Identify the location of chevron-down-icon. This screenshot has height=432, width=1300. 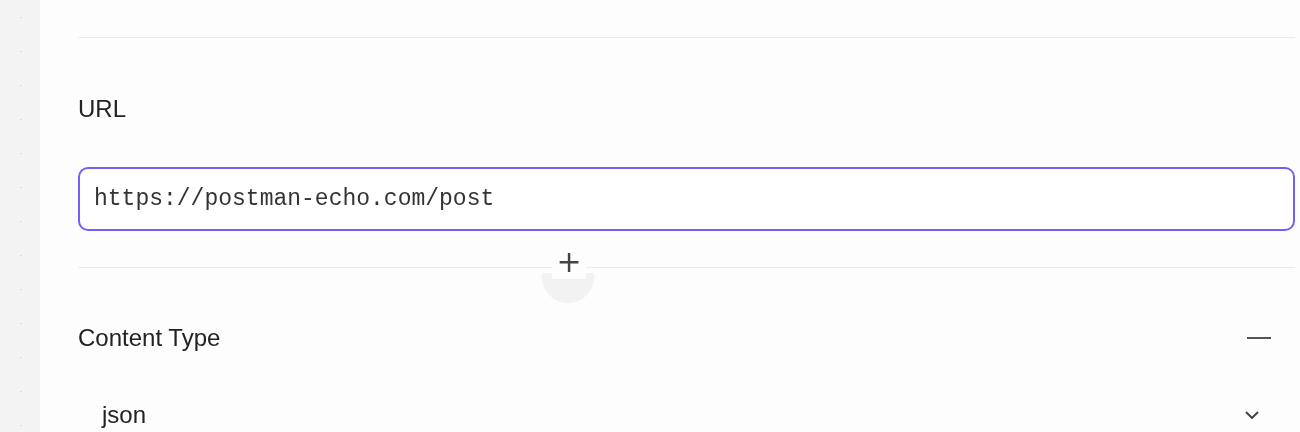
(1252, 415).